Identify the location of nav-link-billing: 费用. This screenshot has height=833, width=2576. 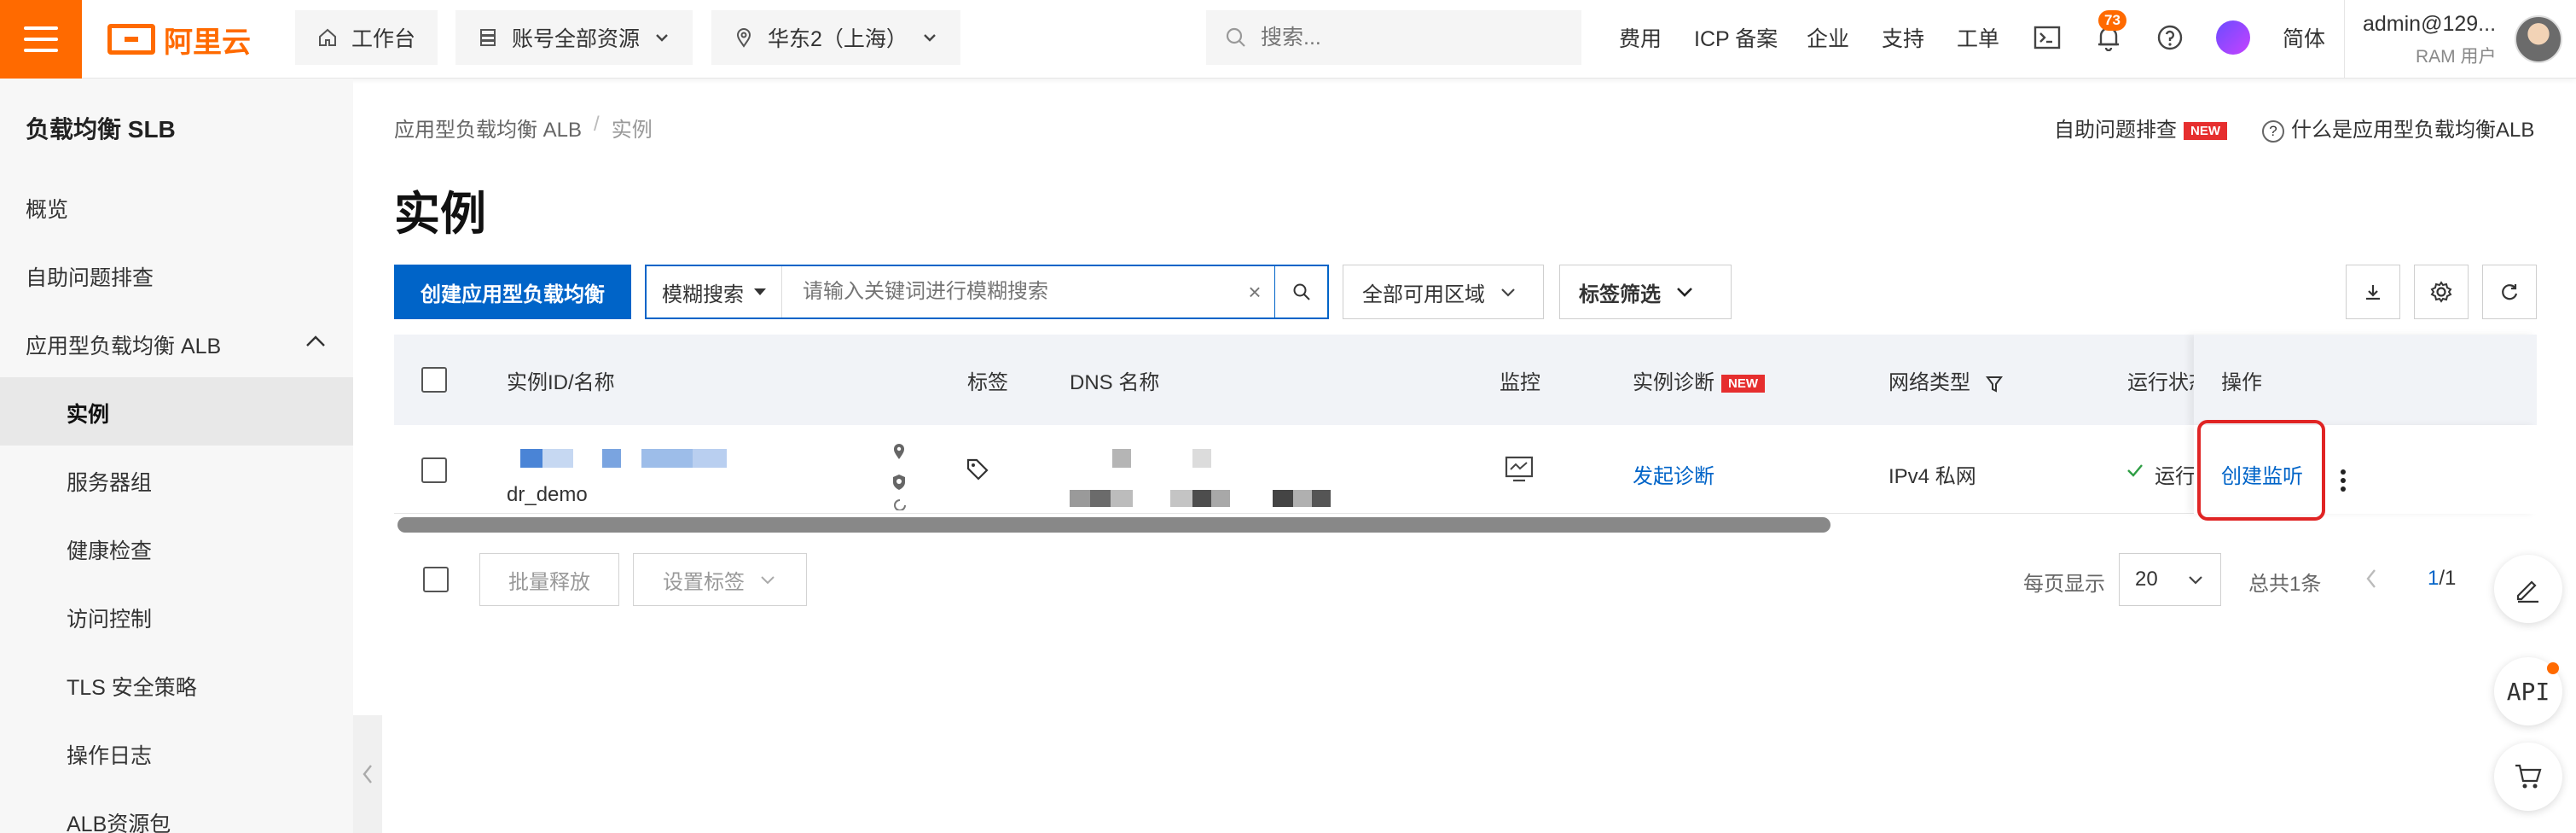
(1640, 37).